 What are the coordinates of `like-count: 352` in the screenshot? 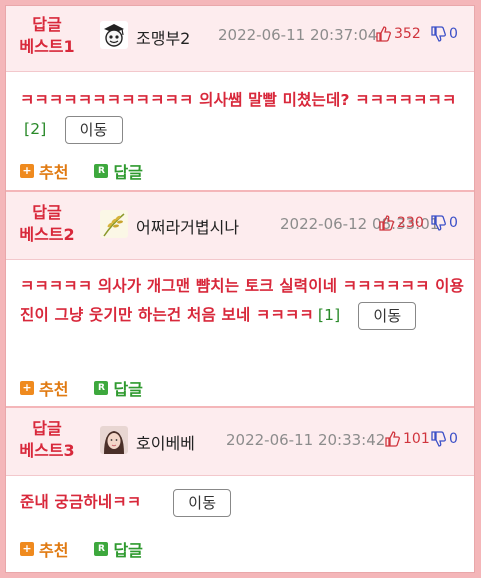 It's located at (398, 34).